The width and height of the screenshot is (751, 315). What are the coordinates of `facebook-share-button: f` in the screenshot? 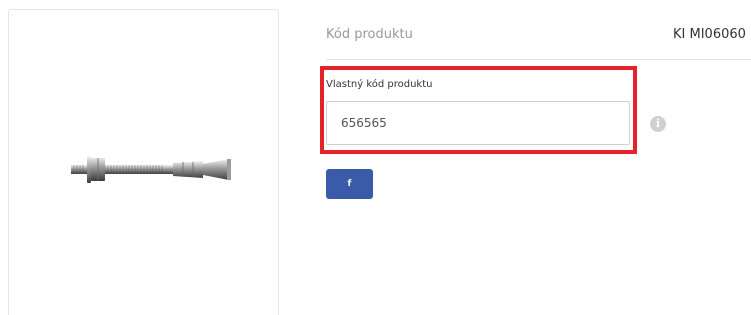 It's located at (349, 184).